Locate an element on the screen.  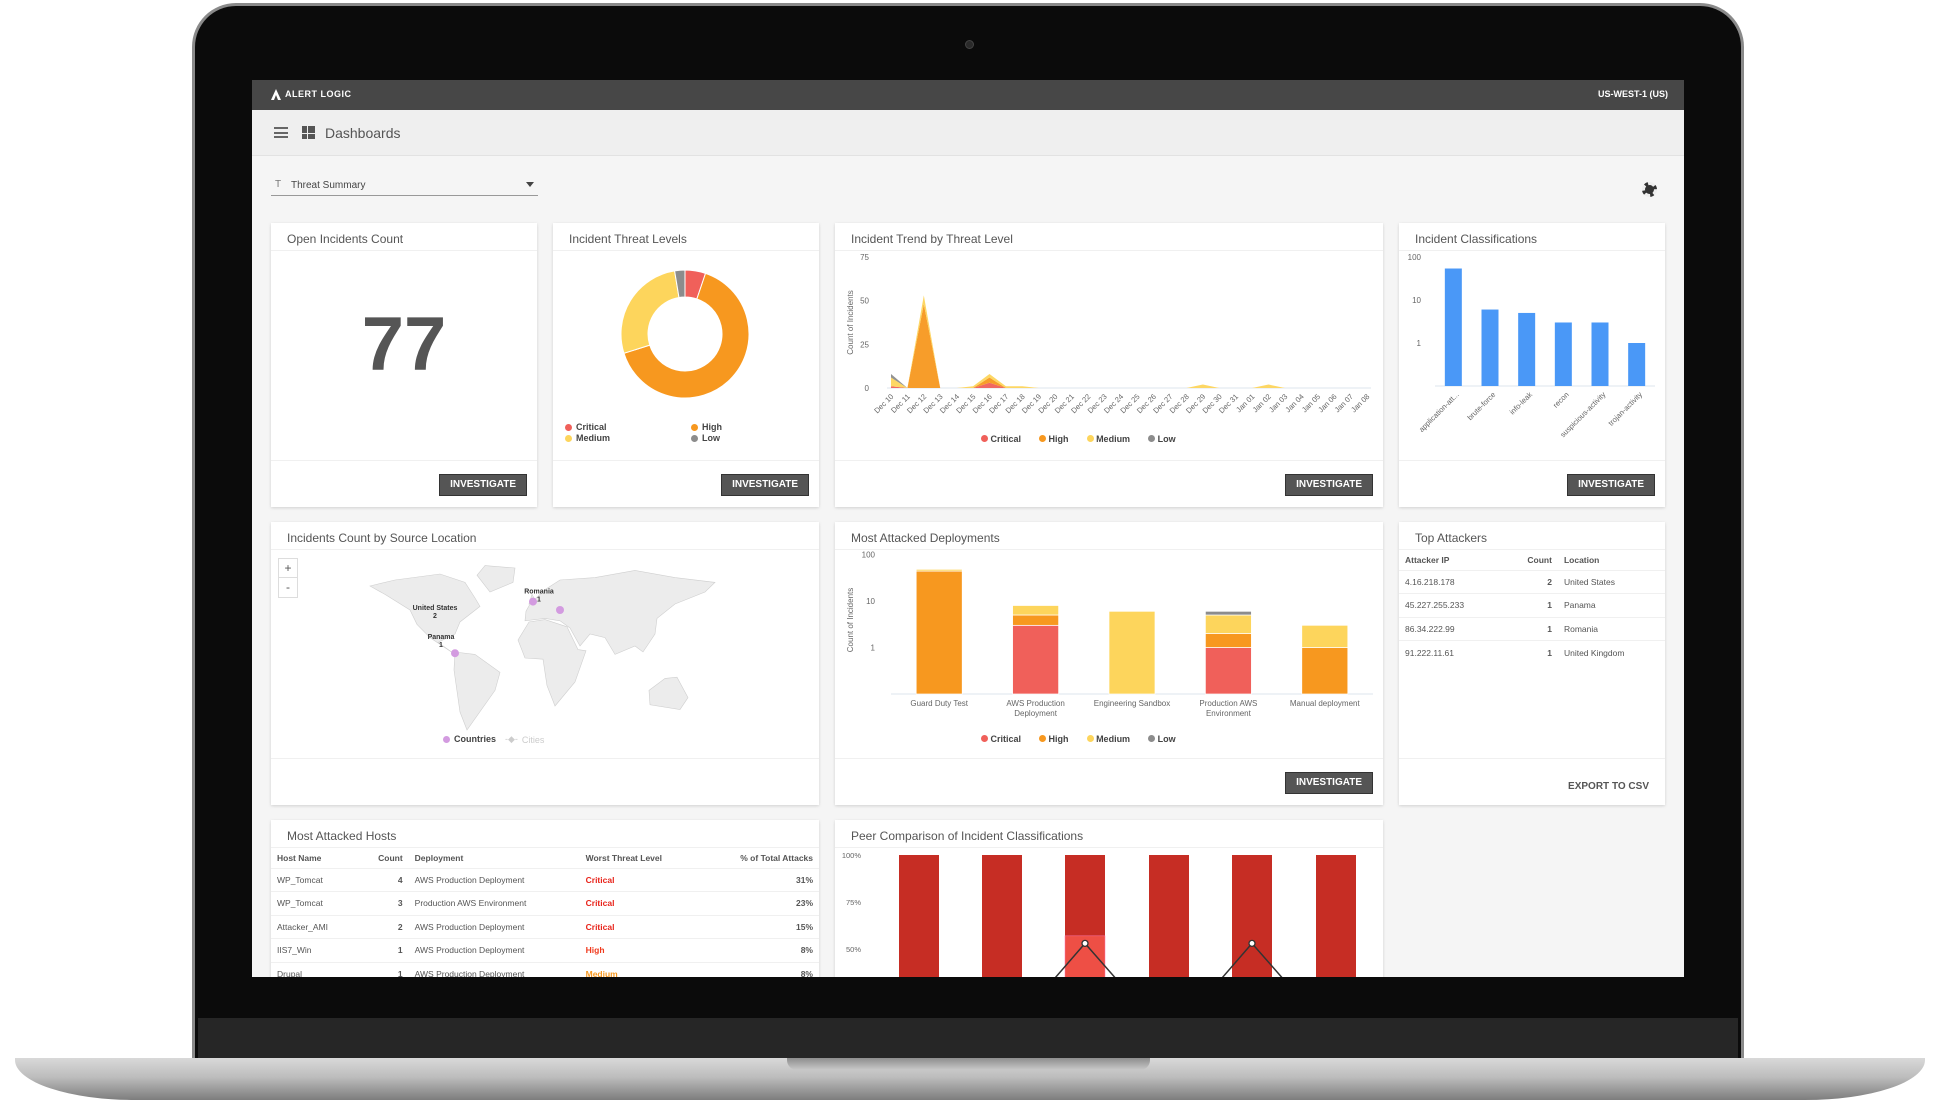
bar-brute-force is located at coordinates (1490, 347).